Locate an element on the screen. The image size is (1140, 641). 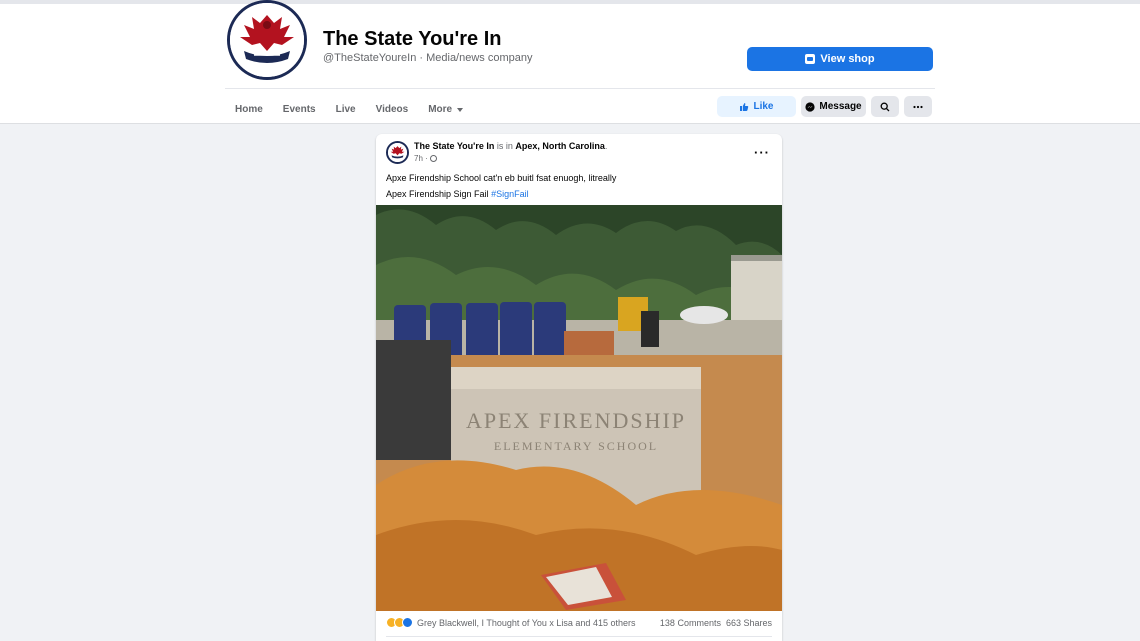
globe-icon is located at coordinates (433, 158).